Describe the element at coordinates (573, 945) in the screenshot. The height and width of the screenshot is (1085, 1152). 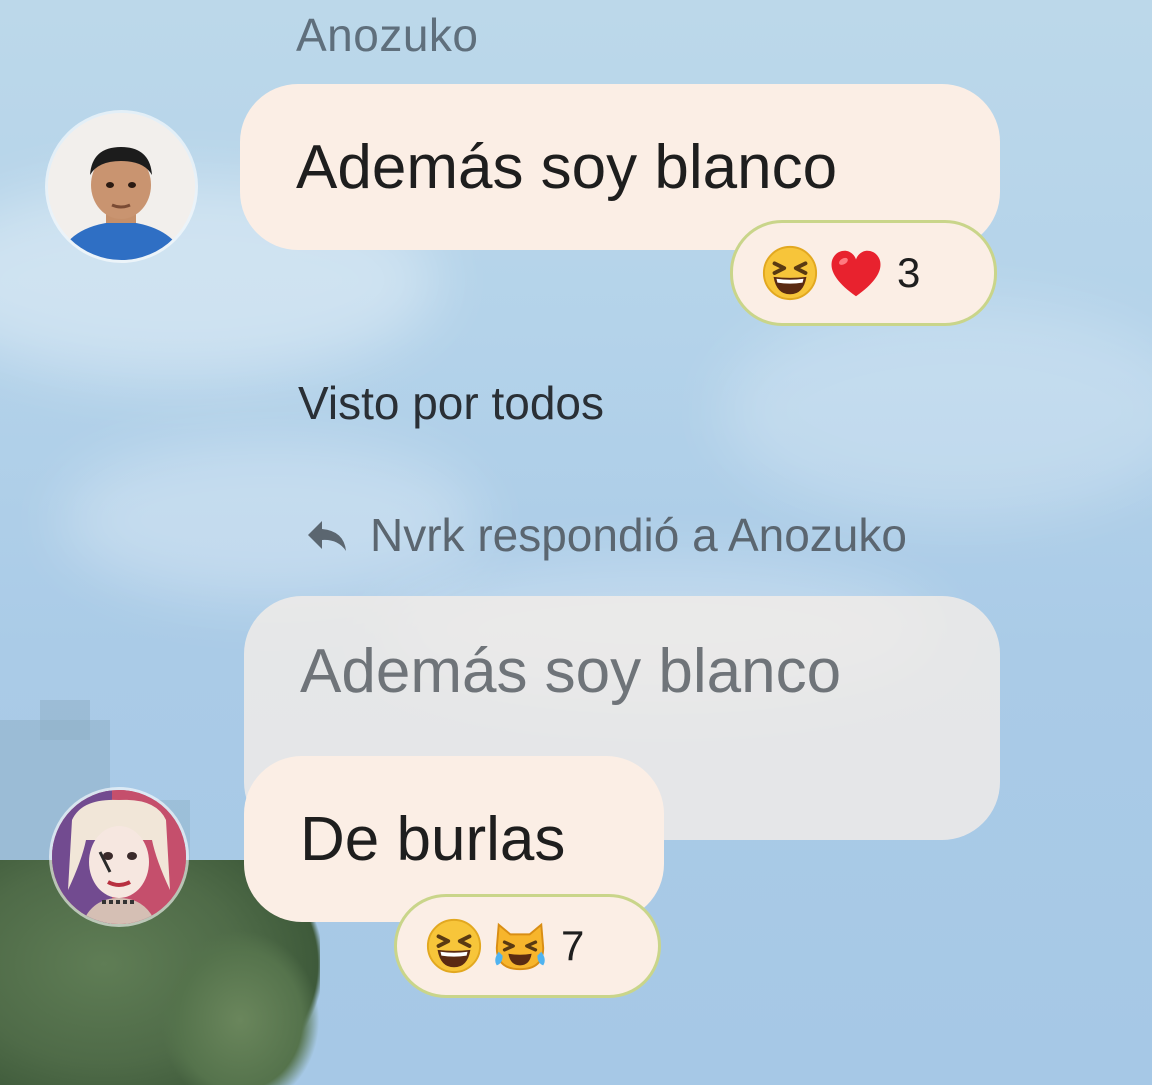
I see `reaction-count: 7` at that location.